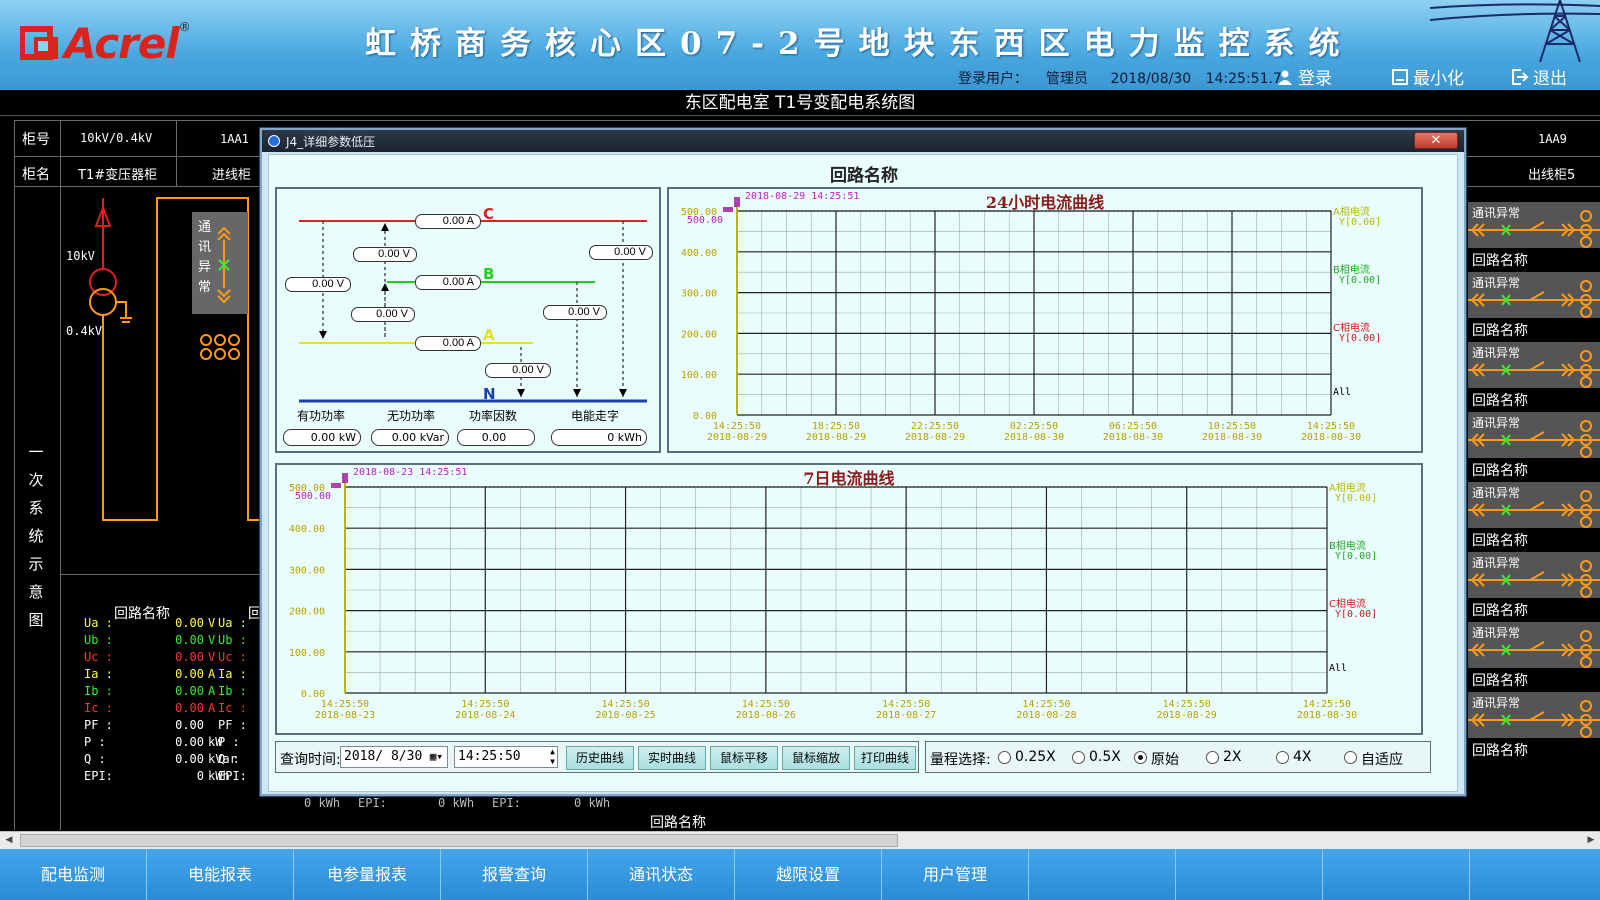 This screenshot has height=900, width=1600. Describe the element at coordinates (149, 708) in the screenshot. I see `measurement-row: Ic : 0.00 A` at that location.